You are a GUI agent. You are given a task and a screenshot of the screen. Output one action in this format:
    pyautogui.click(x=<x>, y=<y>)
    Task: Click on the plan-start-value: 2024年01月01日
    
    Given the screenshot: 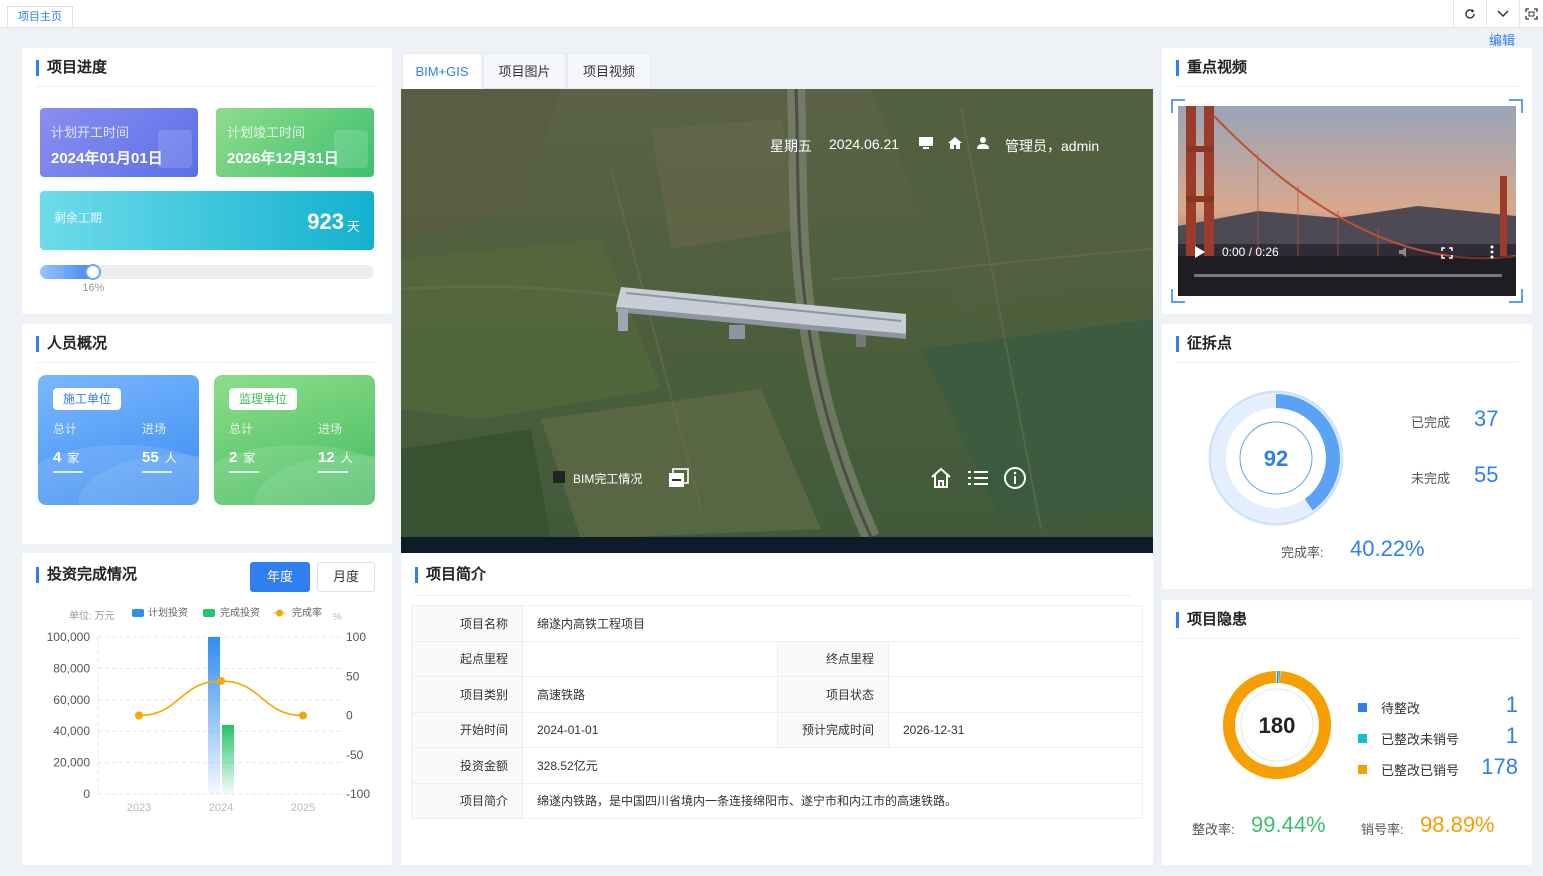 What is the action you would take?
    pyautogui.click(x=107, y=158)
    